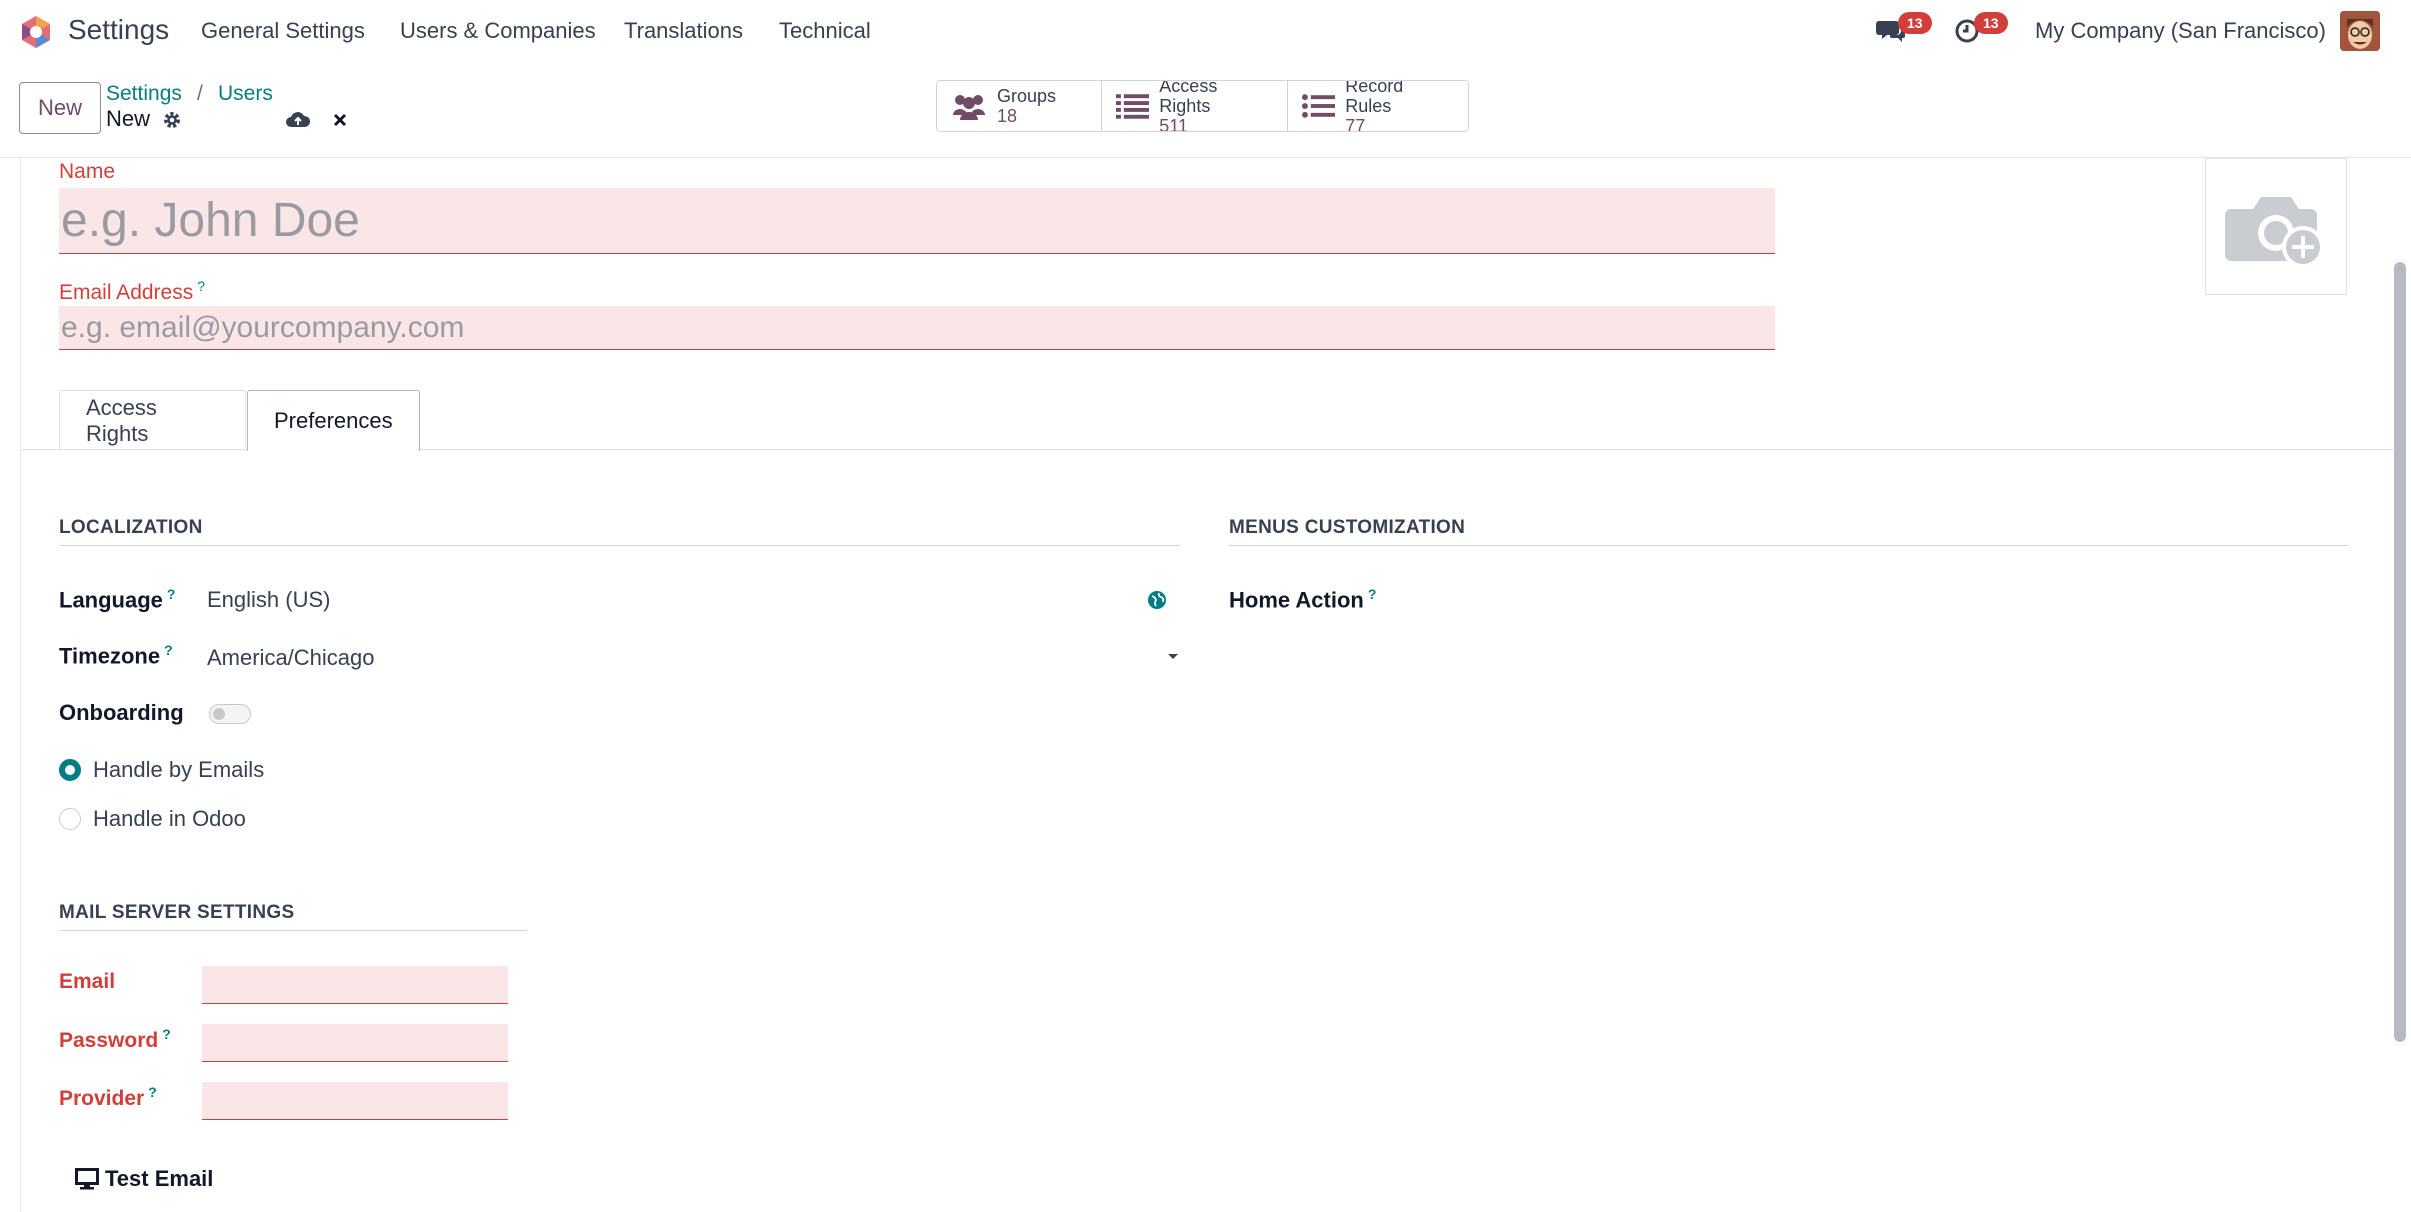 The image size is (2411, 1212). I want to click on globe-icon, so click(1157, 600).